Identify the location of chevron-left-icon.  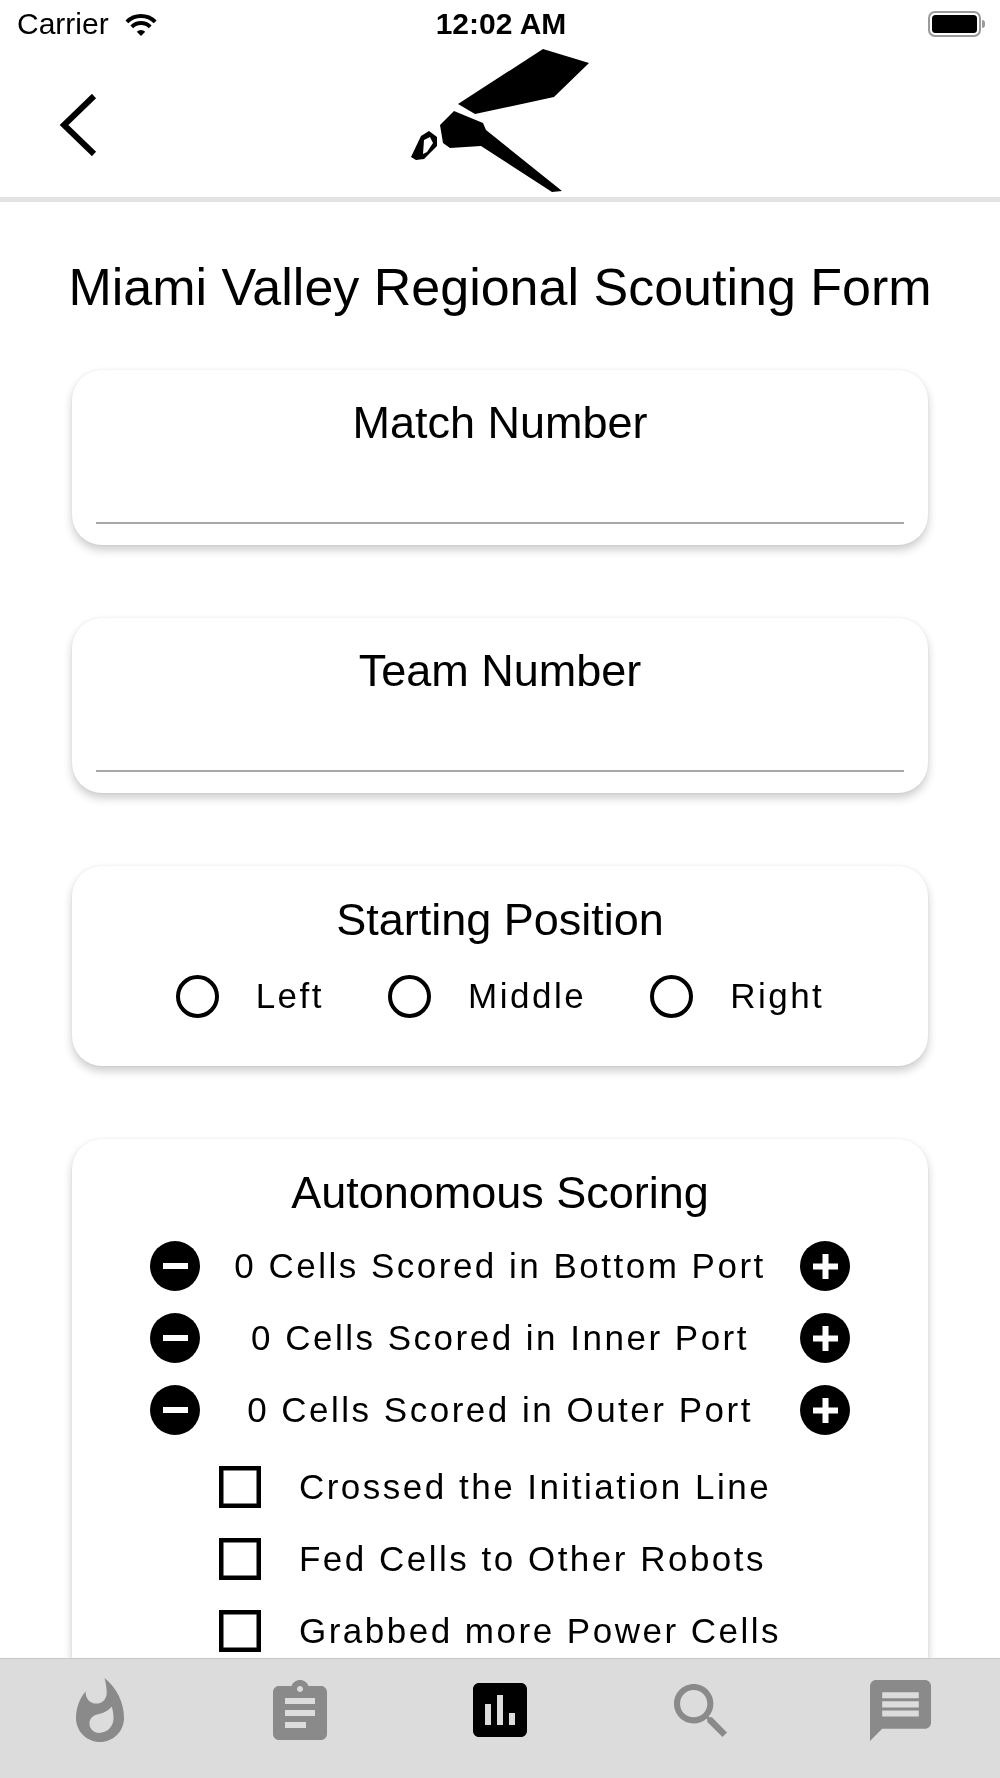
(78, 125).